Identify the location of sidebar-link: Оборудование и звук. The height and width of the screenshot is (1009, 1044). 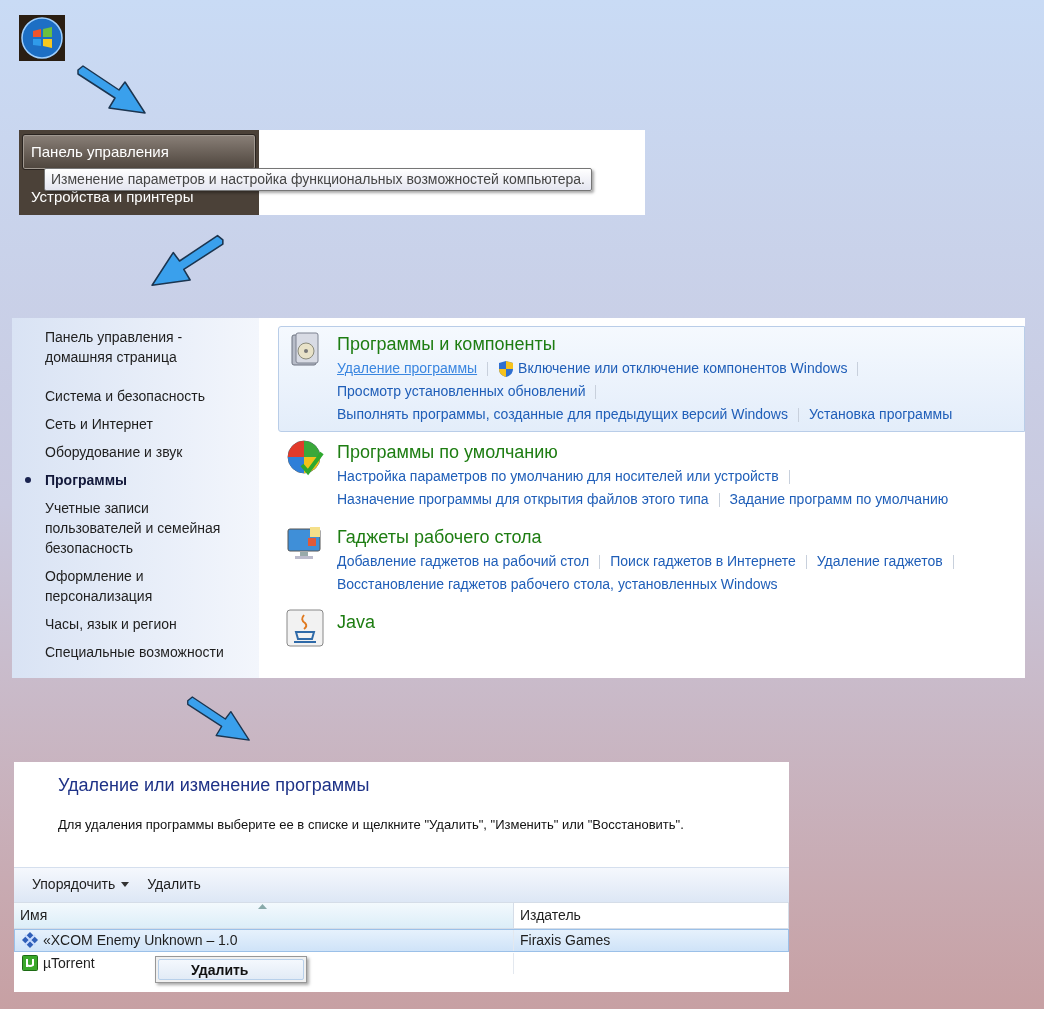
(140, 452).